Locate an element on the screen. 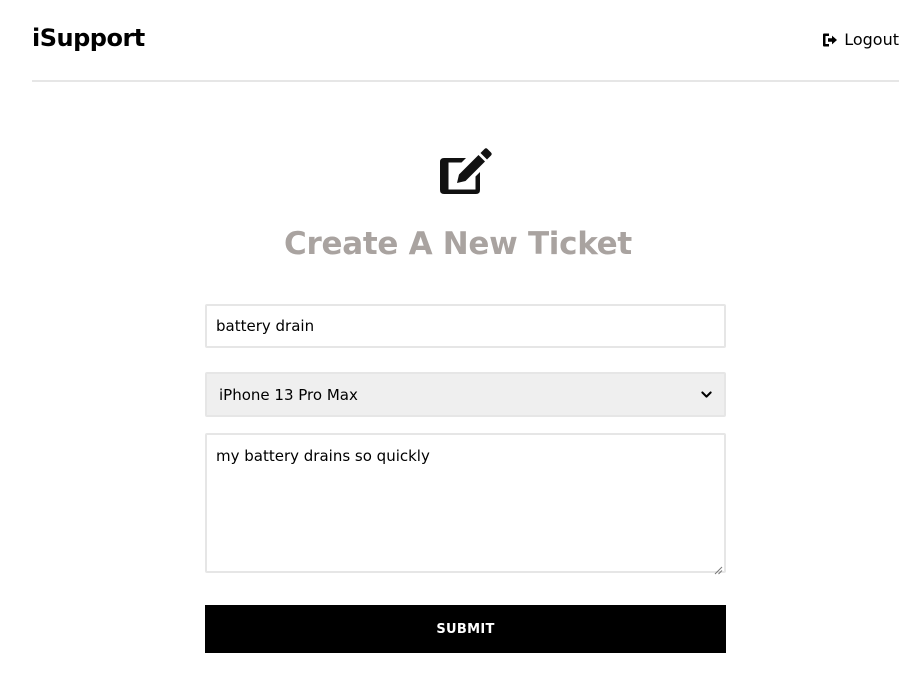 Image resolution: width=916 pixels, height=693 pixels. app-header: iSupport Logout is located at coordinates (465, 41).